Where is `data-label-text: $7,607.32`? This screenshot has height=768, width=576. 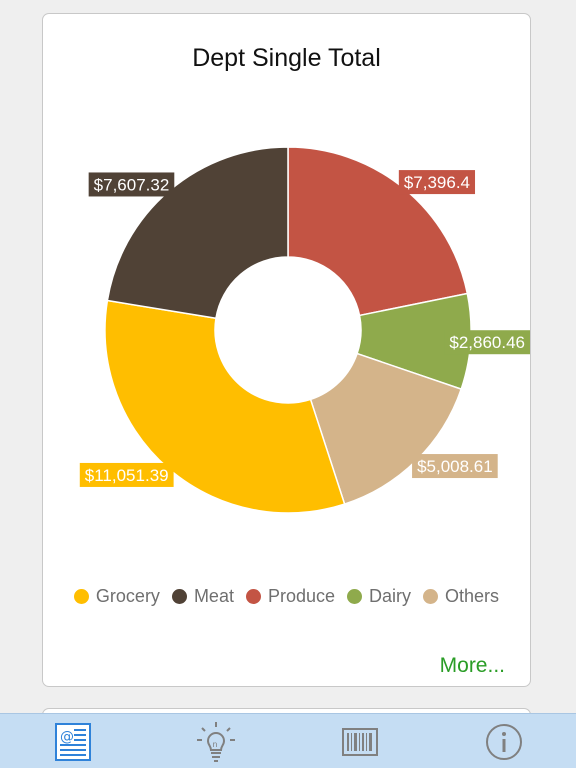 data-label-text: $7,607.32 is located at coordinates (132, 184).